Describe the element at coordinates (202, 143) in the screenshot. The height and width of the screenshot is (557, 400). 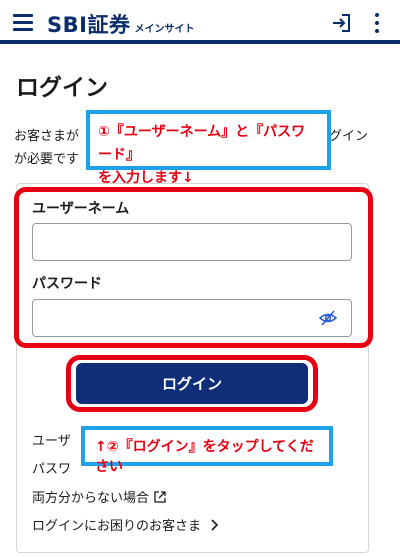
I see `callout-step1-line1: ①『ユーザーネーム』と『パスワード』` at that location.